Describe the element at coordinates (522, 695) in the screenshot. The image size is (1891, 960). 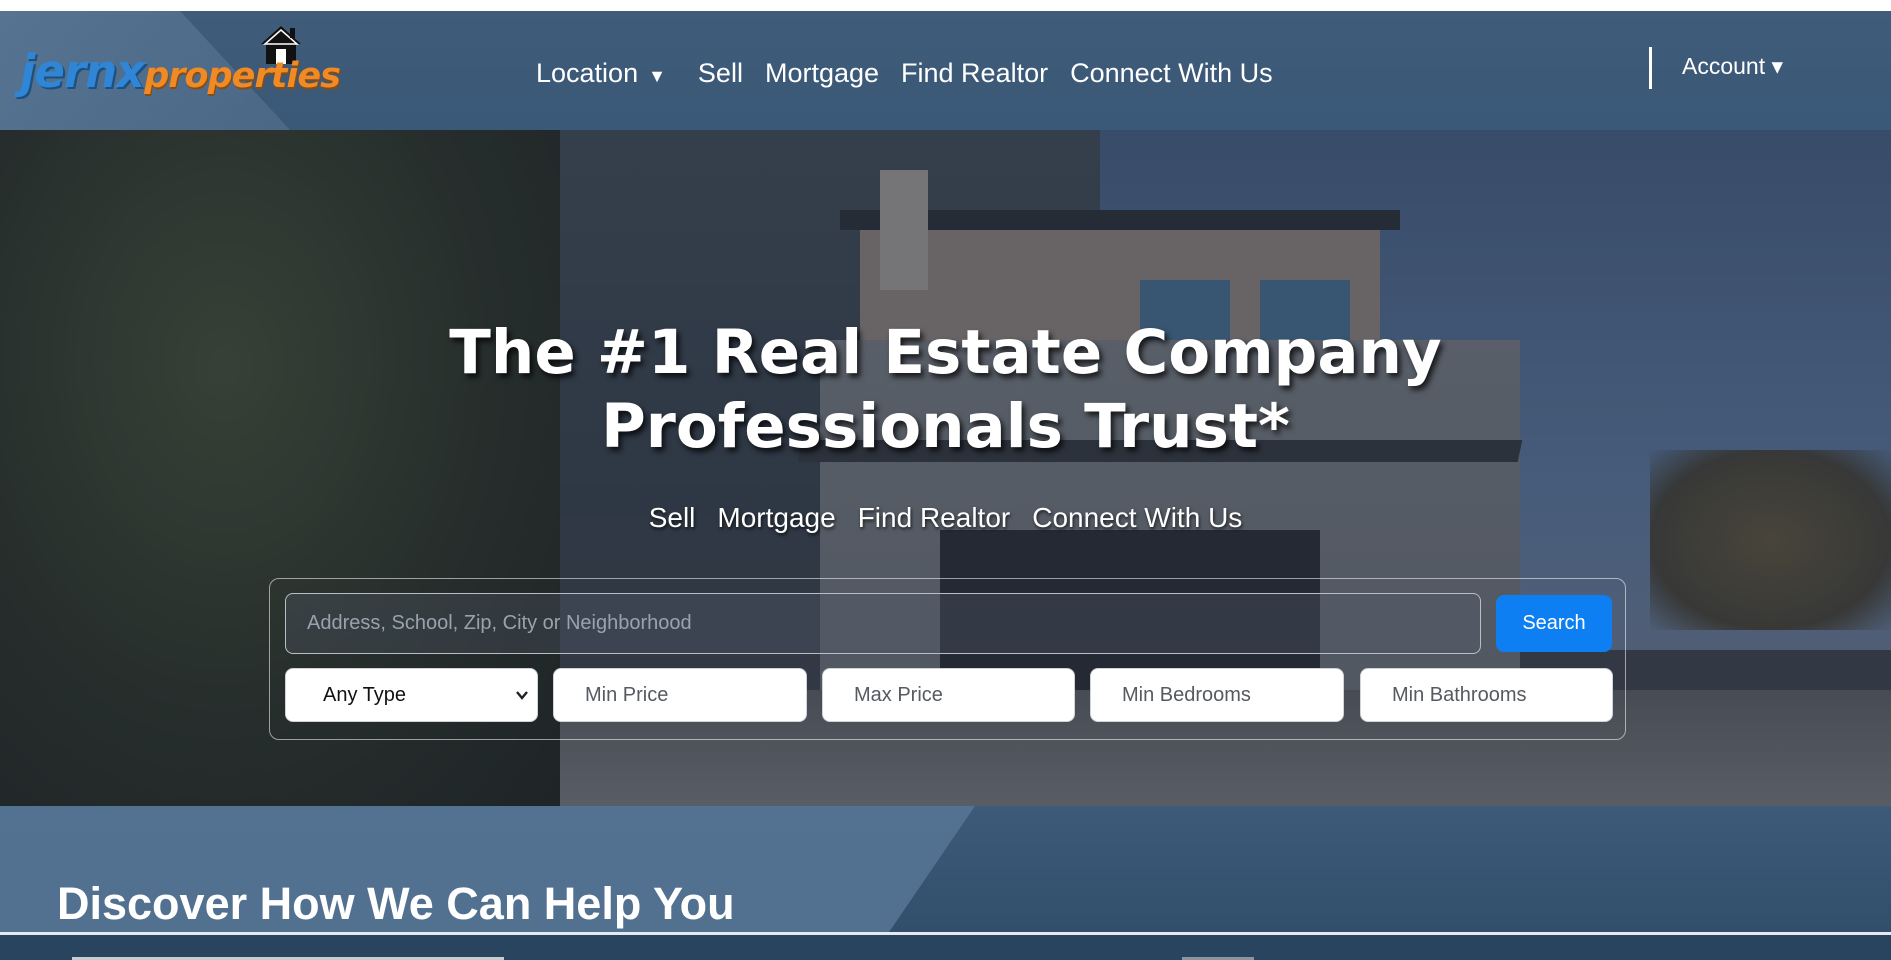
I see `chevron-down-icon` at that location.